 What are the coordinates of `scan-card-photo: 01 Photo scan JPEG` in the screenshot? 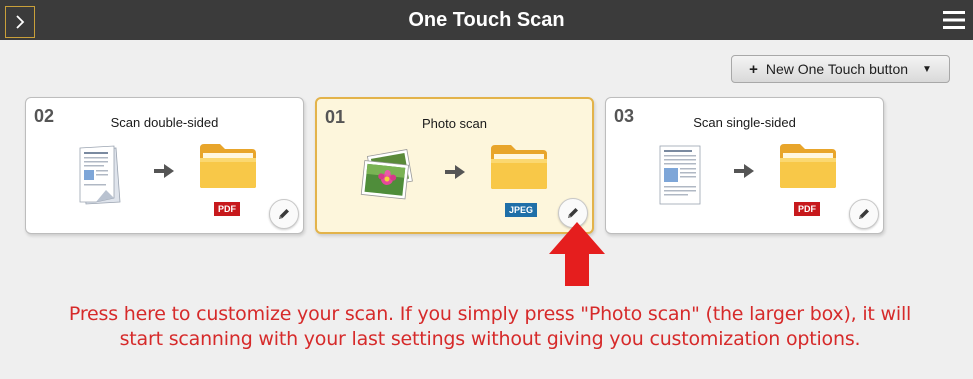 It's located at (454, 165).